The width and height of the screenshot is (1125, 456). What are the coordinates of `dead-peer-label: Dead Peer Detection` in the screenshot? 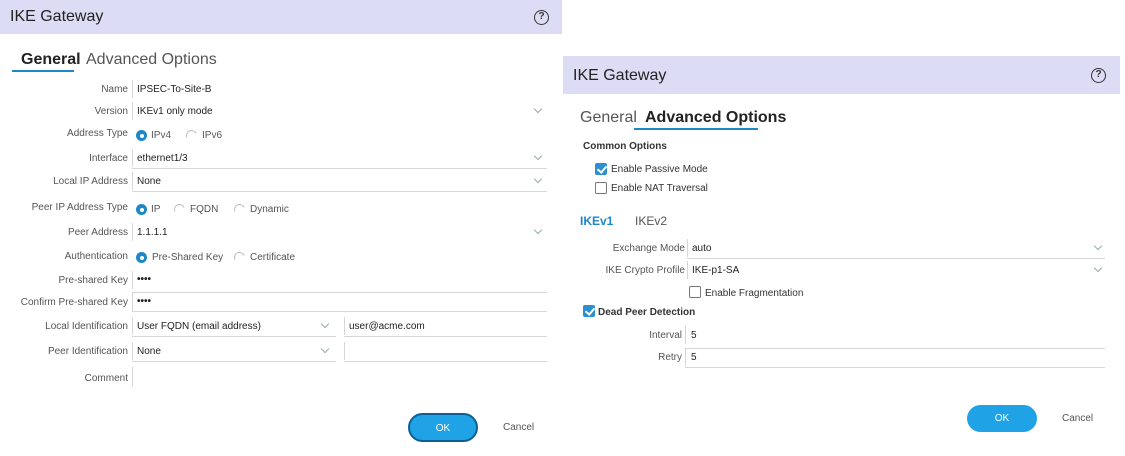 It's located at (647, 312).